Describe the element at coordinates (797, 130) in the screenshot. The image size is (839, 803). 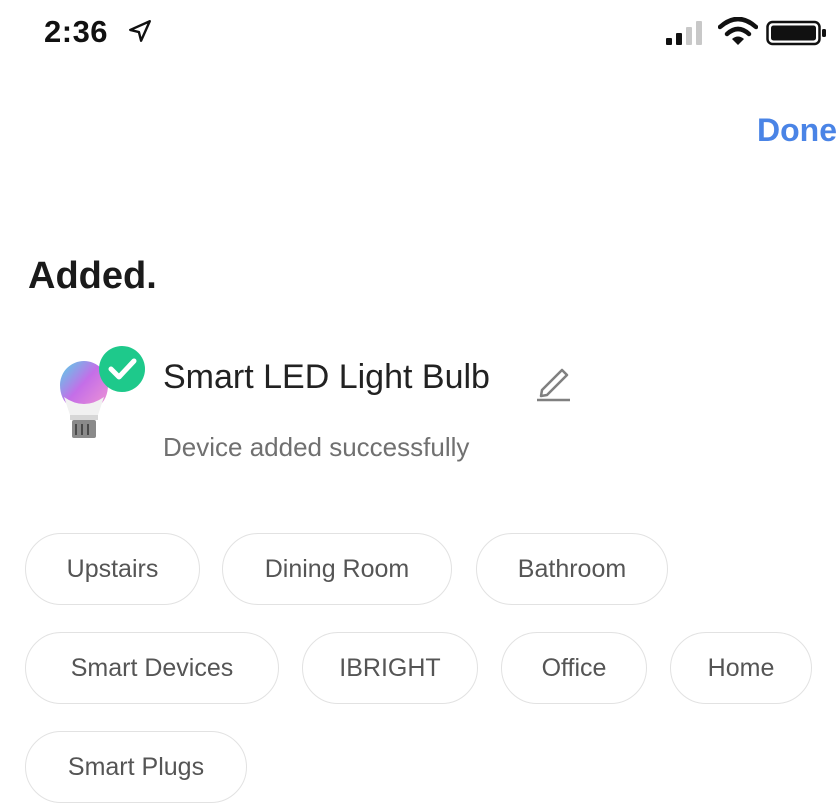
I see `done-button: Done` at that location.